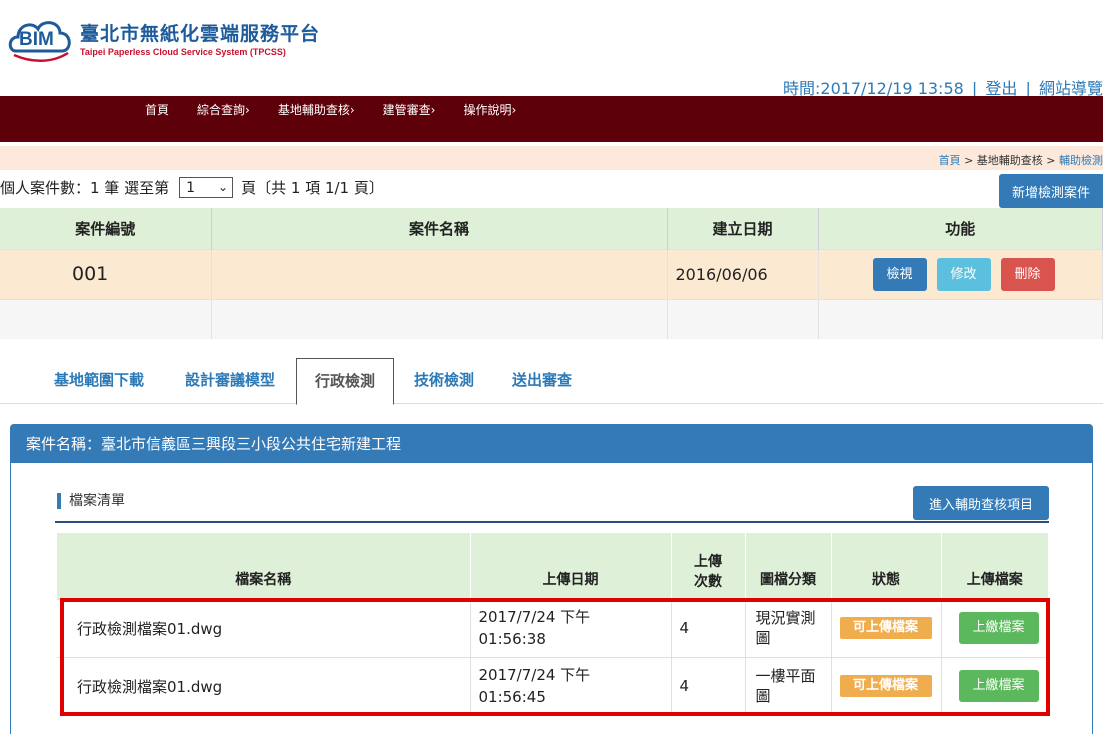 The height and width of the screenshot is (734, 1103). What do you see at coordinates (106, 273) in the screenshot?
I see `case-no-cell: 001` at bounding box center [106, 273].